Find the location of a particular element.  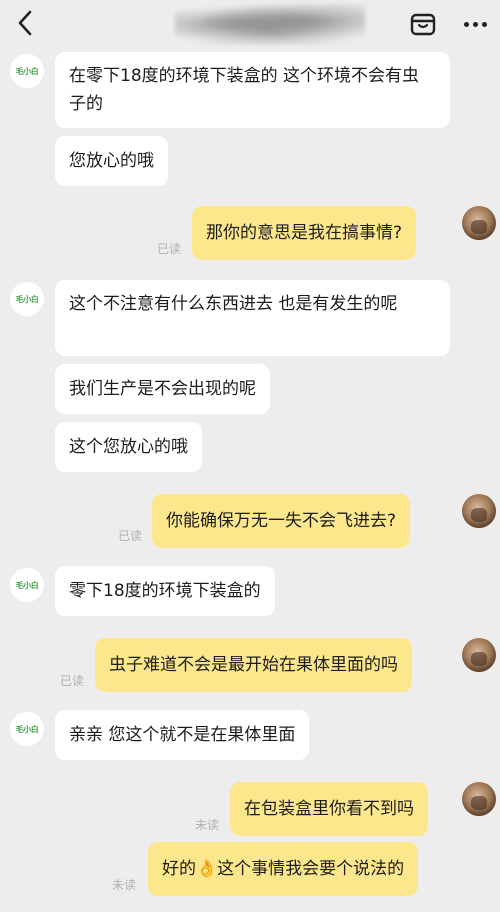

message-bubble-outgoing: 好的👌这个事情我会要个说法的 is located at coordinates (283, 869).